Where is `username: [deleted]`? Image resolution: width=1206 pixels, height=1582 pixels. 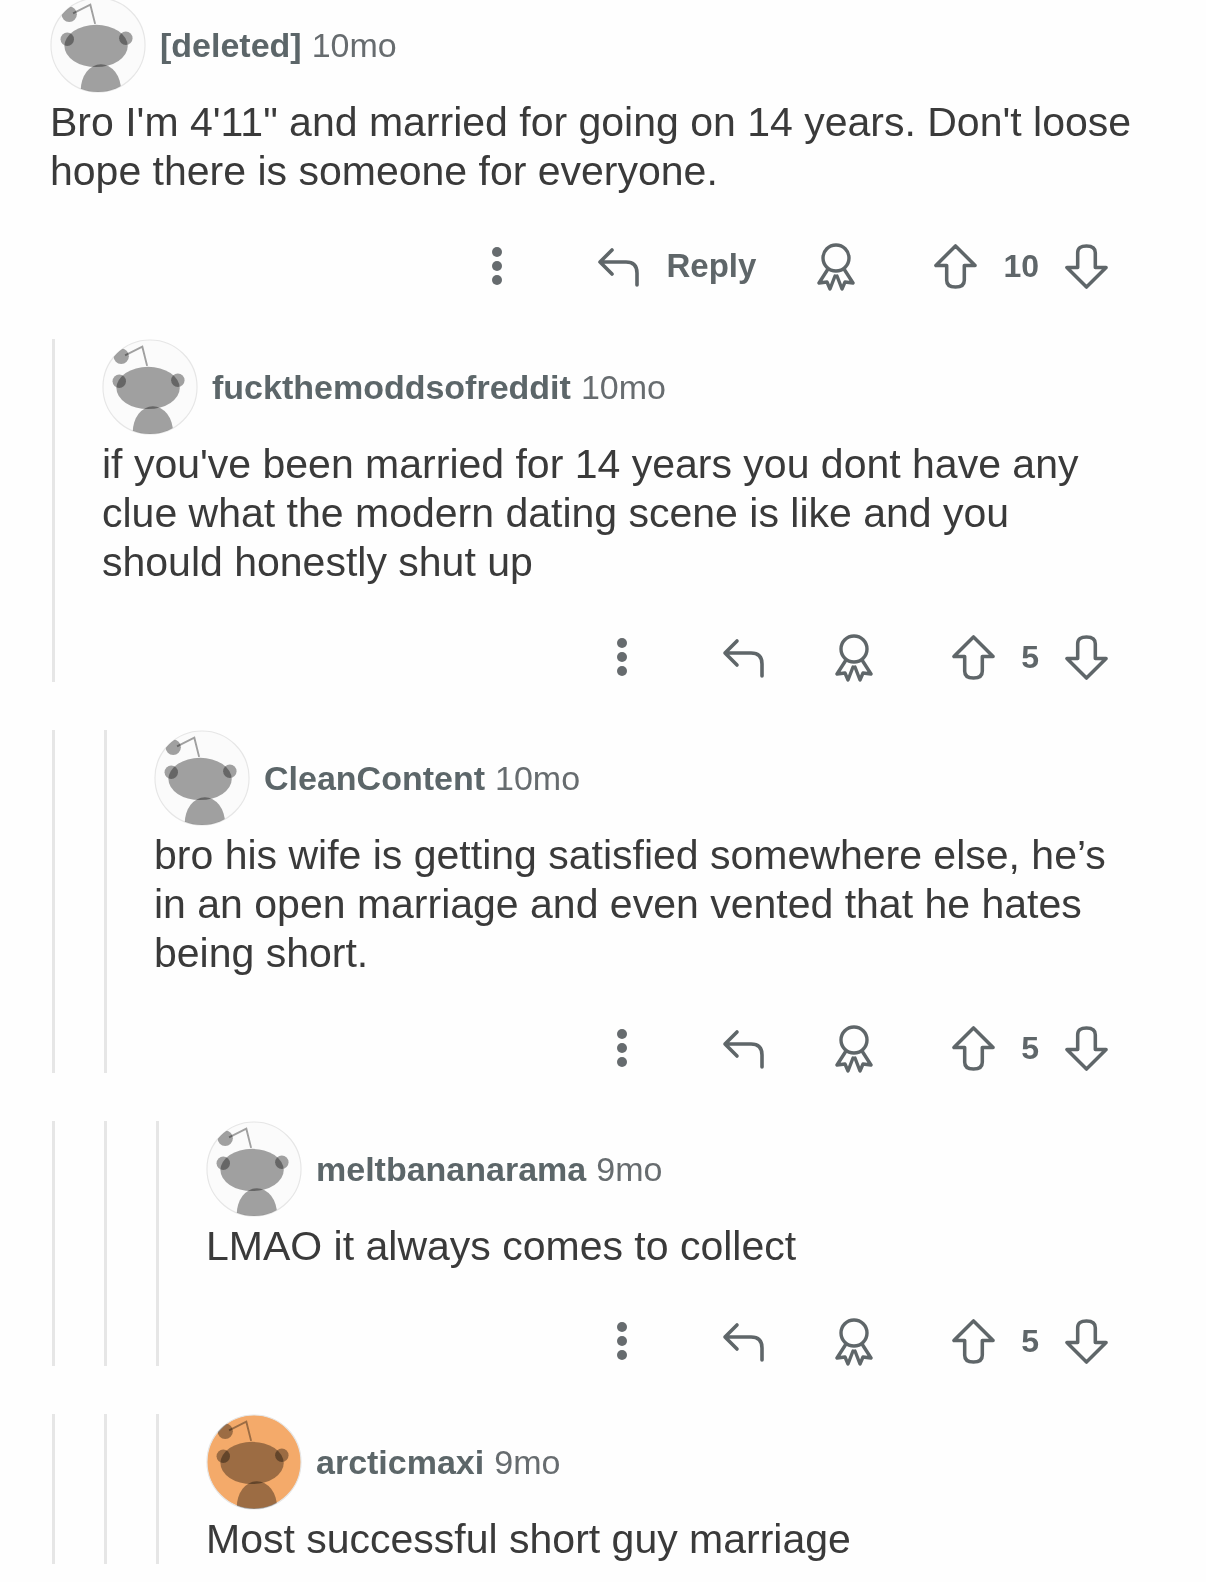
username: [deleted] is located at coordinates (231, 45).